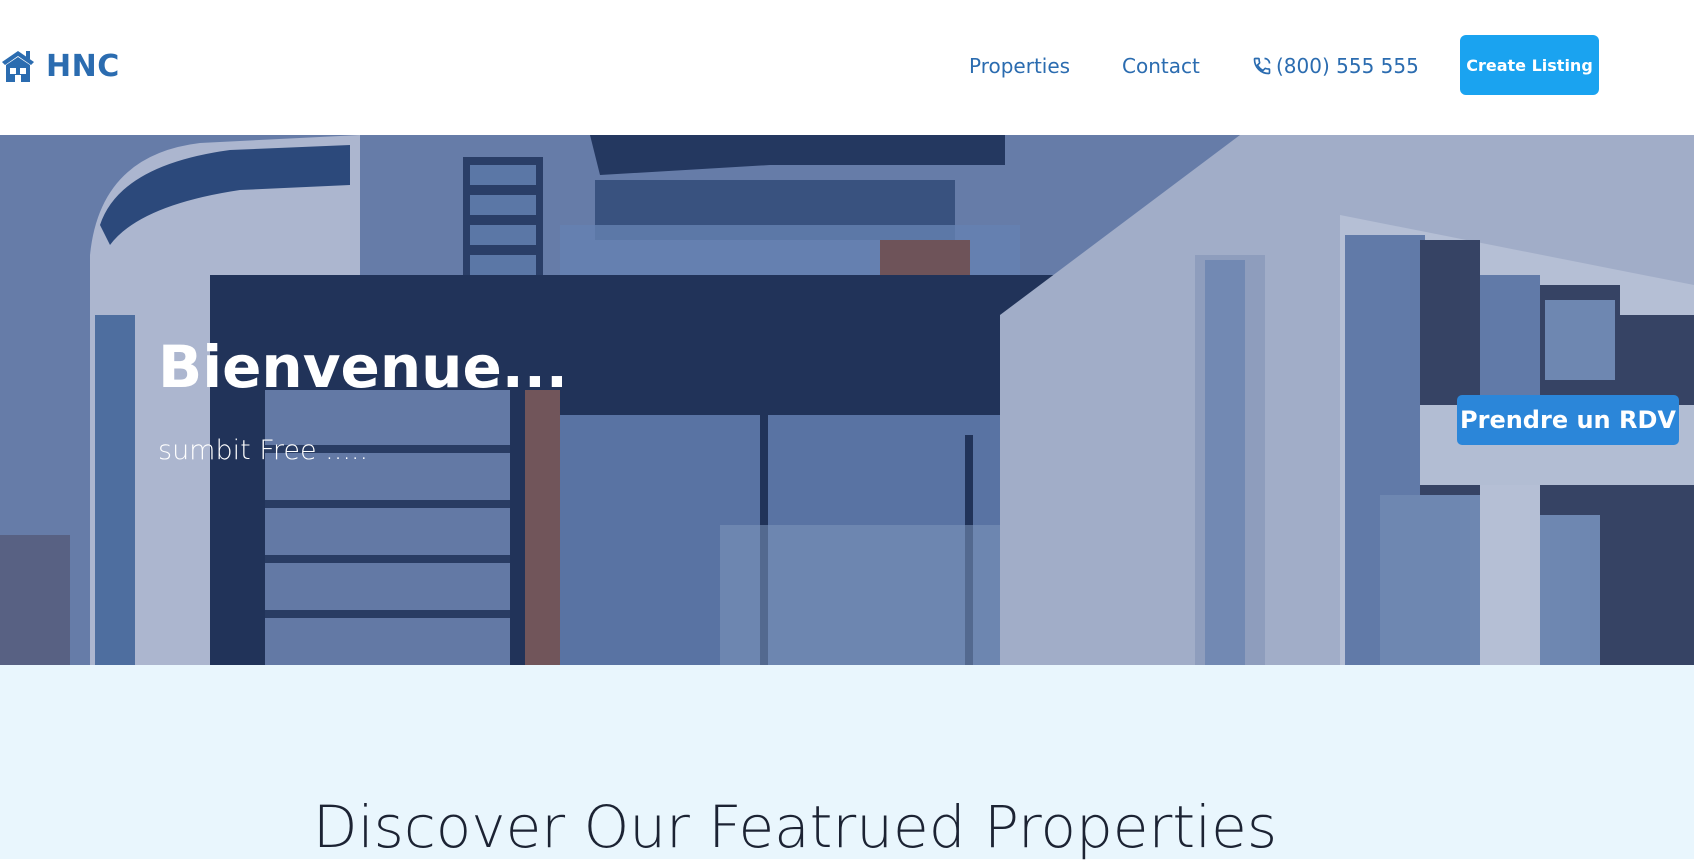  Describe the element at coordinates (1347, 66) in the screenshot. I see `phone-number: (800) 555 555` at that location.